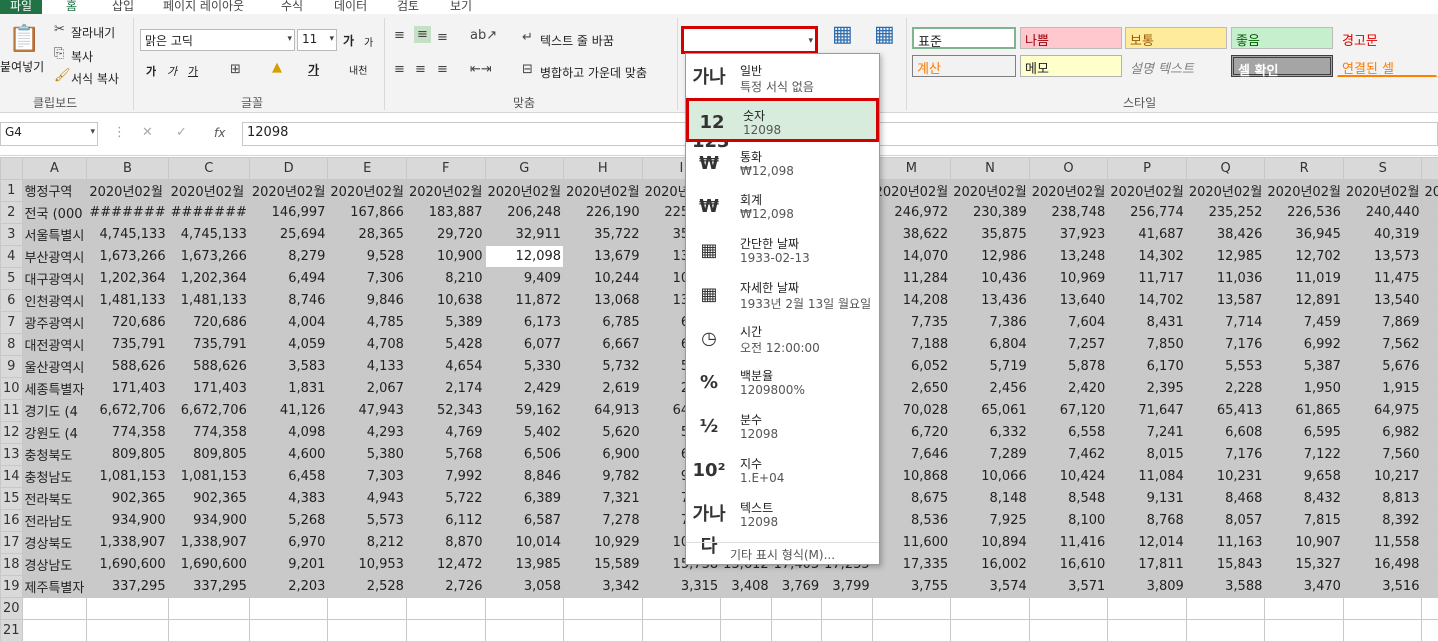 The height and width of the screenshot is (641, 1438). Describe the element at coordinates (123, 7) in the screenshot. I see `tab-insert: 삽입` at that location.